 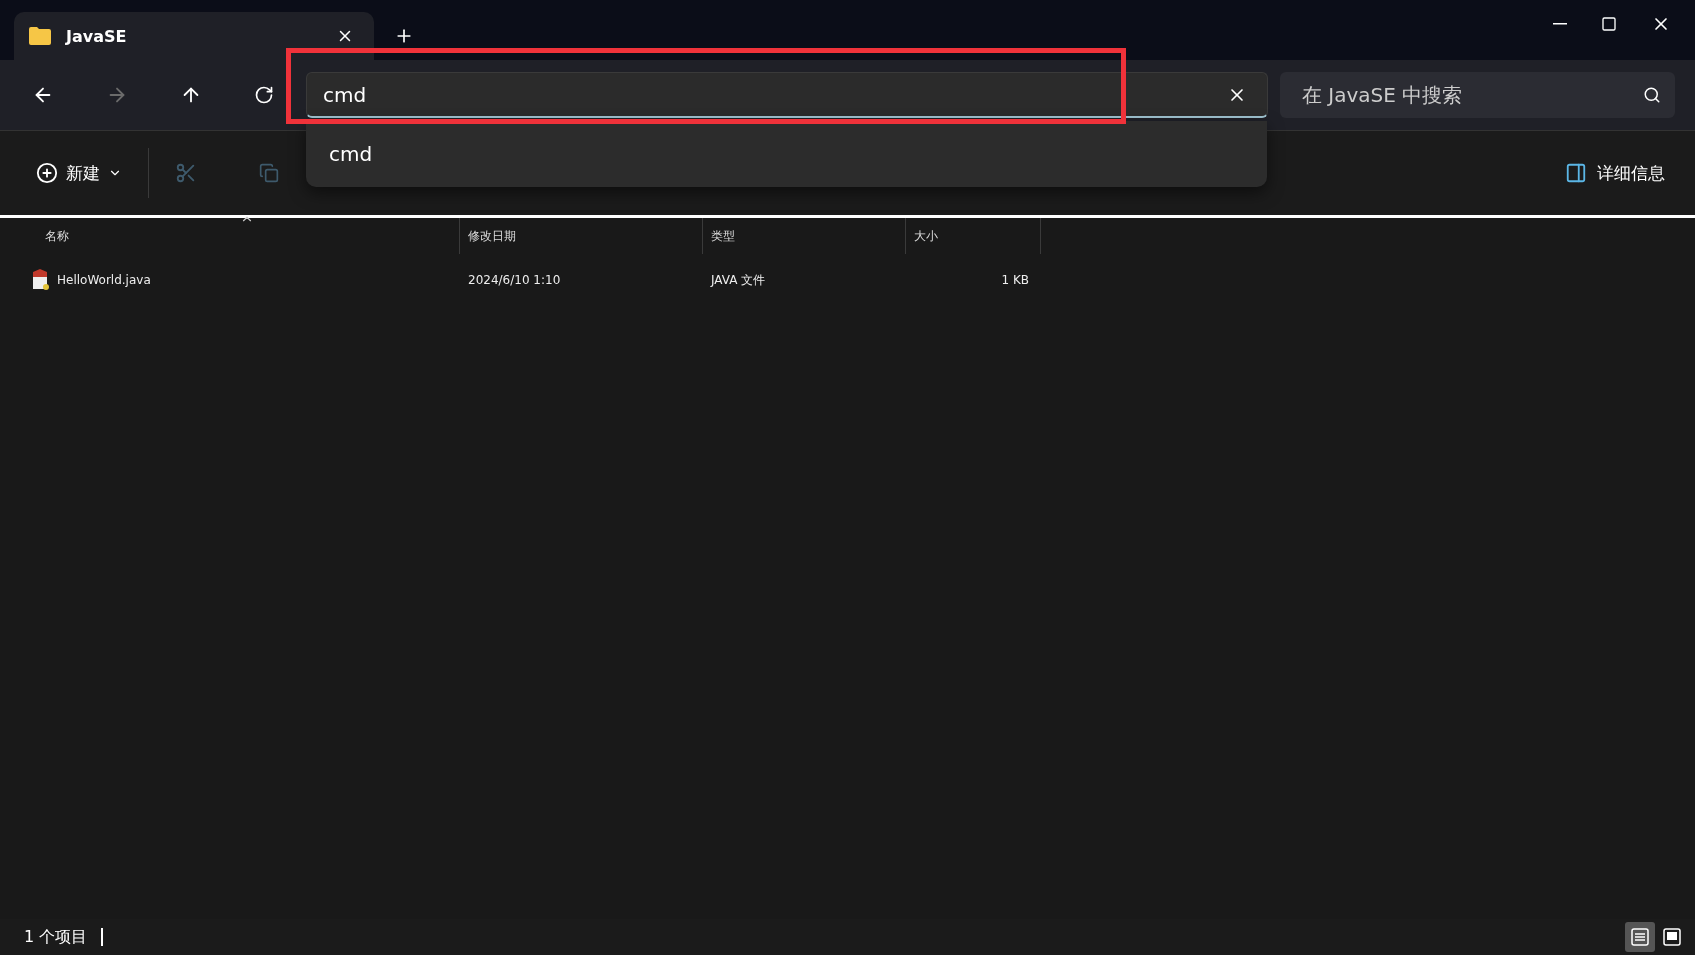 I want to click on scissors-icon, so click(x=186, y=173).